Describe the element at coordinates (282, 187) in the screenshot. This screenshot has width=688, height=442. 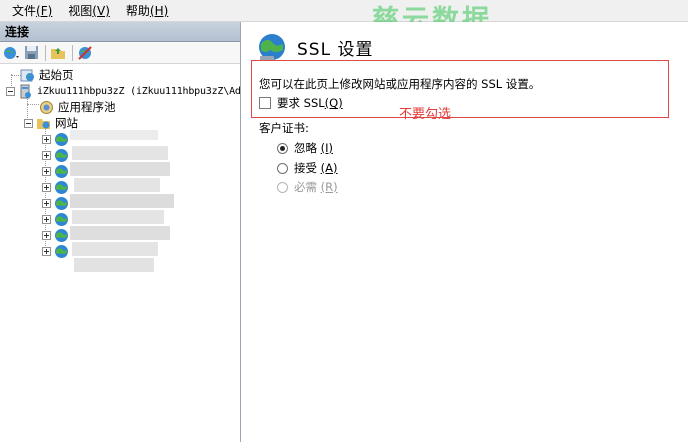
I see `radio-require-button` at that location.